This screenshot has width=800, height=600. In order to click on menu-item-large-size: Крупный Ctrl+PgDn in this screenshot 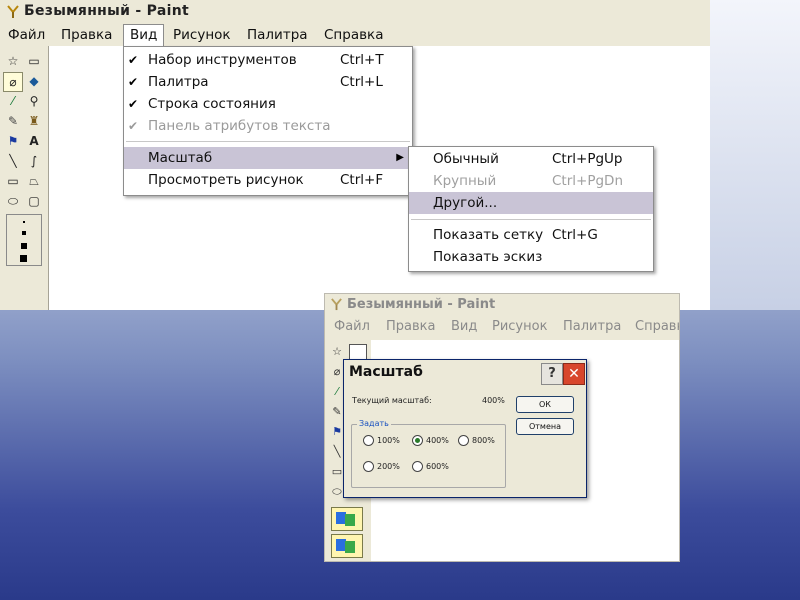, I will do `click(528, 181)`.